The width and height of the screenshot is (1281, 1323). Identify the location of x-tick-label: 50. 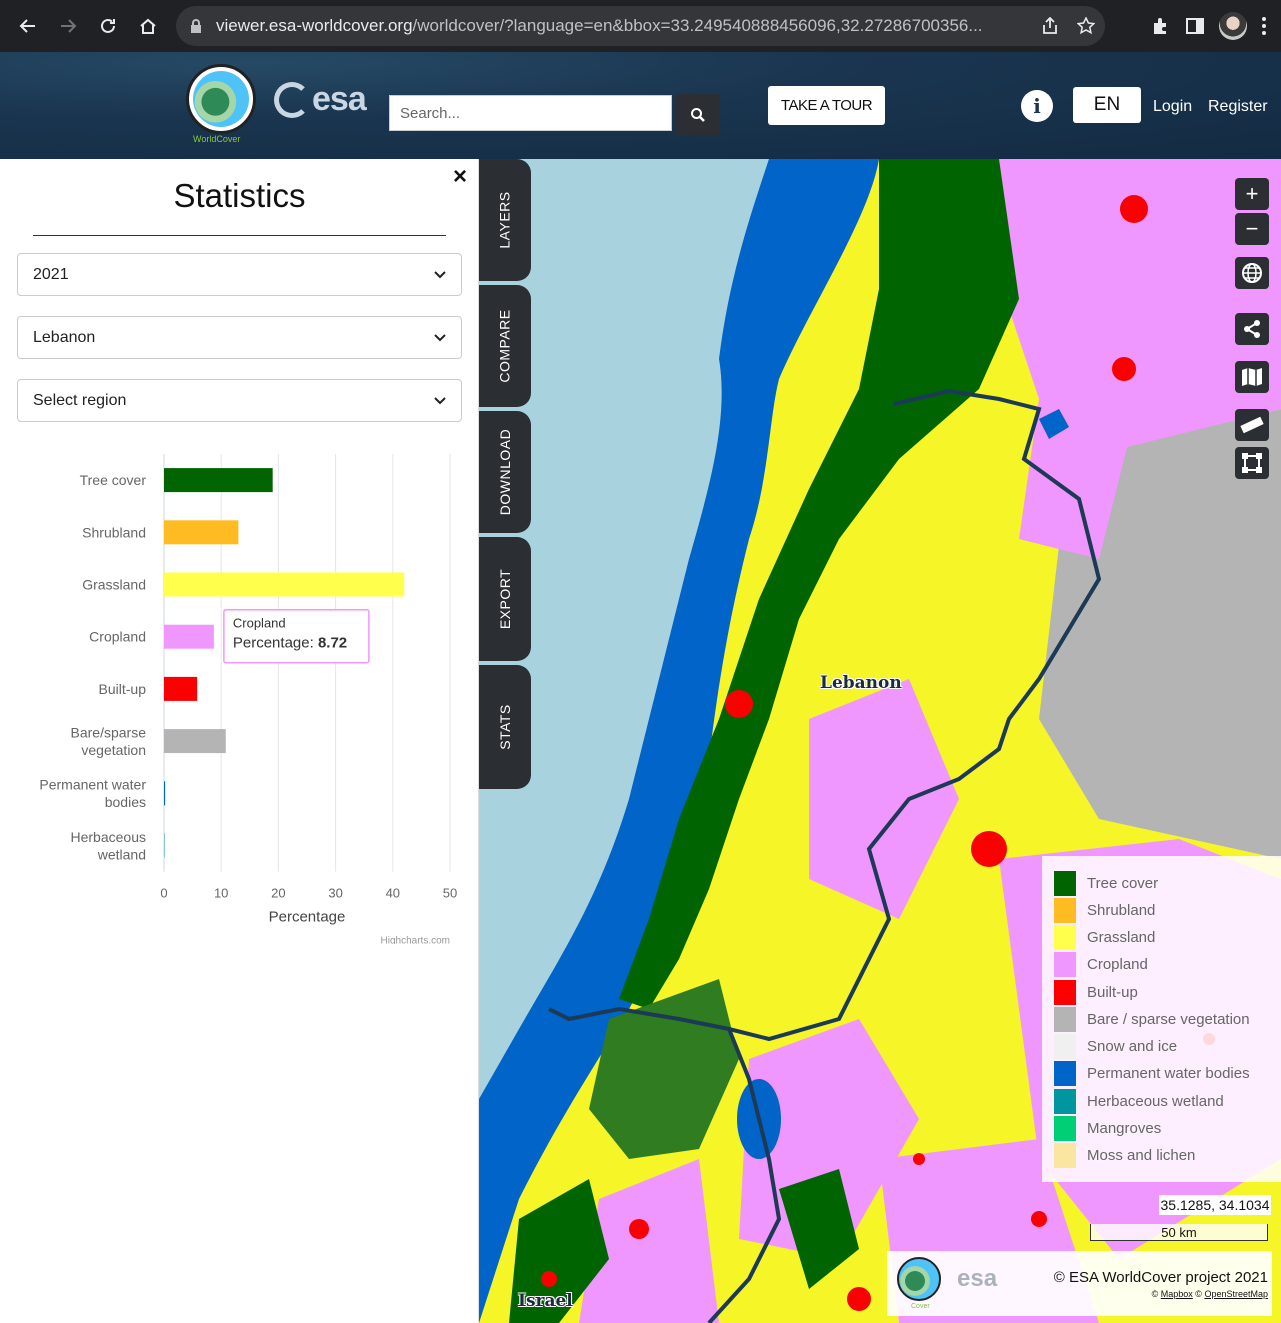
(450, 893).